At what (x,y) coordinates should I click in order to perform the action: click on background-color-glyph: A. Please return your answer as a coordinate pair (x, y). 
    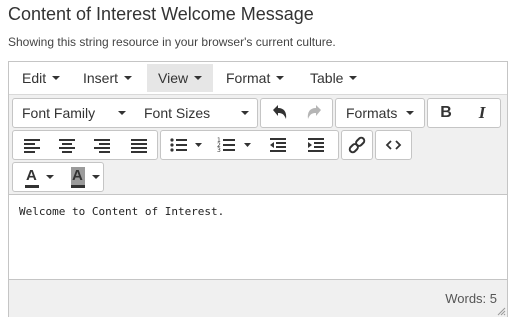
    Looking at the image, I should click on (77, 175).